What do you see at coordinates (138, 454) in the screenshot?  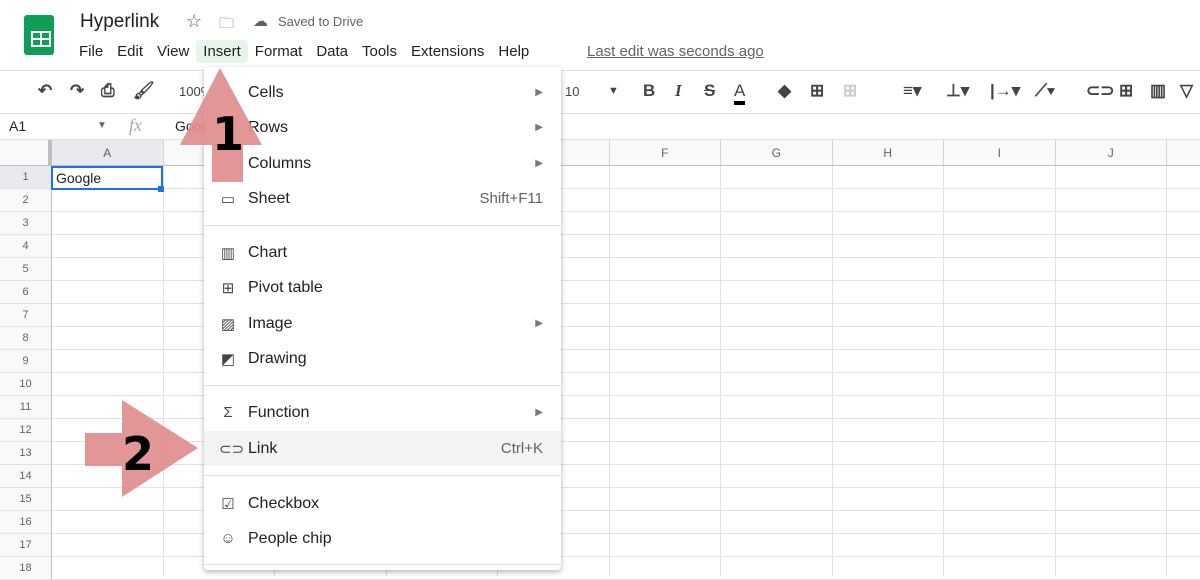 I see `step-2-label: 2` at bounding box center [138, 454].